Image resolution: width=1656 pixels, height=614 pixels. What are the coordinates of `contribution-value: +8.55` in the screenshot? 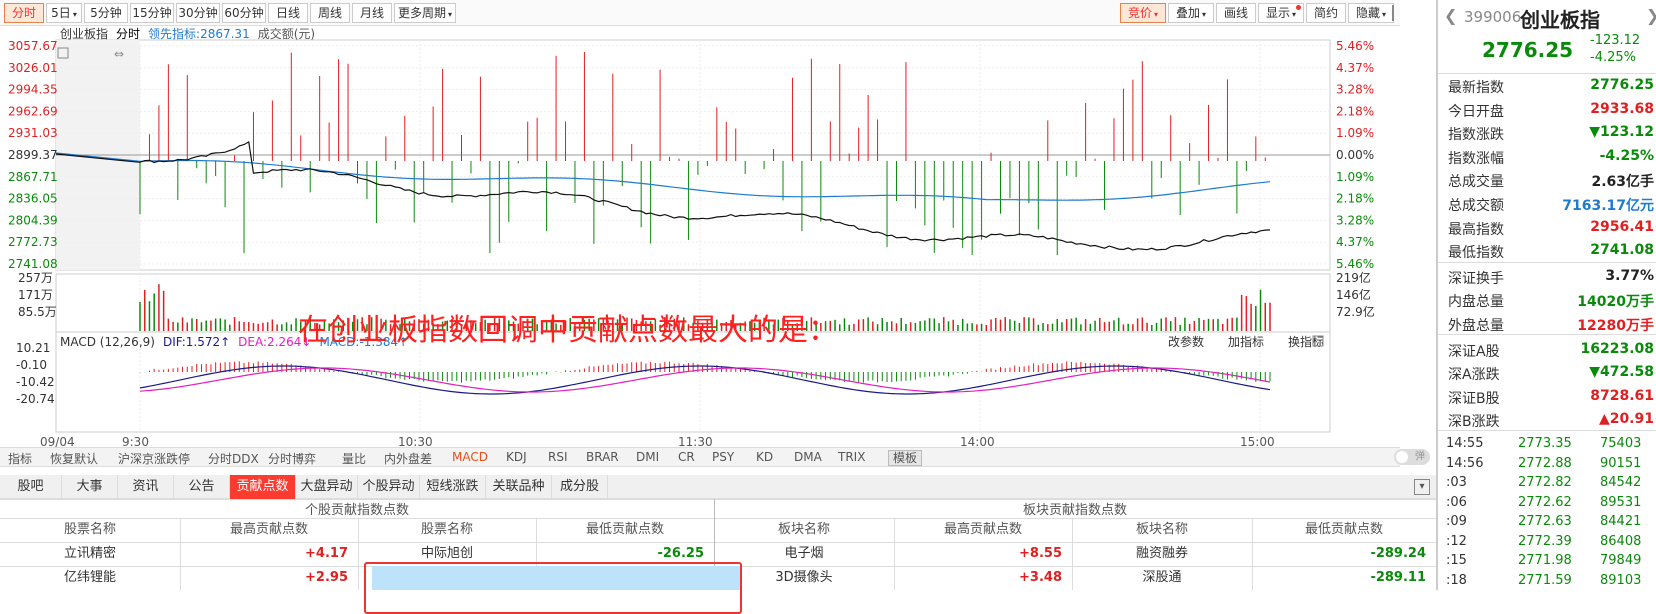 It's located at (1040, 553).